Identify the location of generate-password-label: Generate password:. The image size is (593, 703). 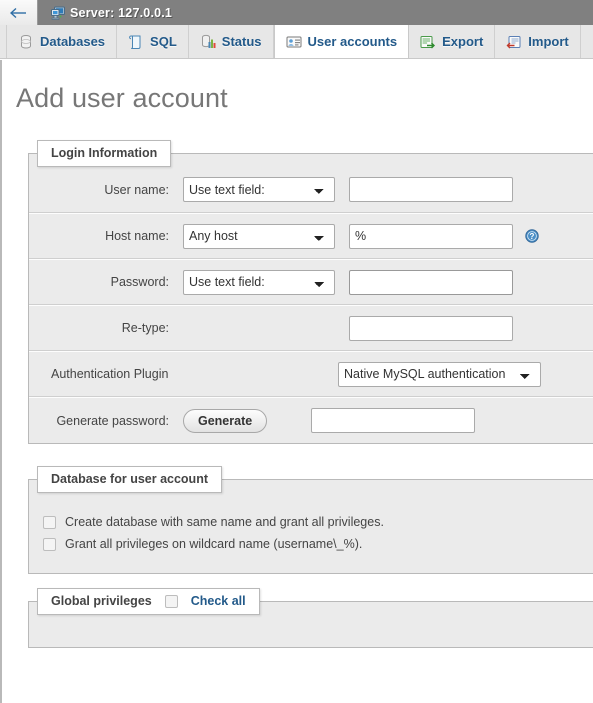
(112, 420).